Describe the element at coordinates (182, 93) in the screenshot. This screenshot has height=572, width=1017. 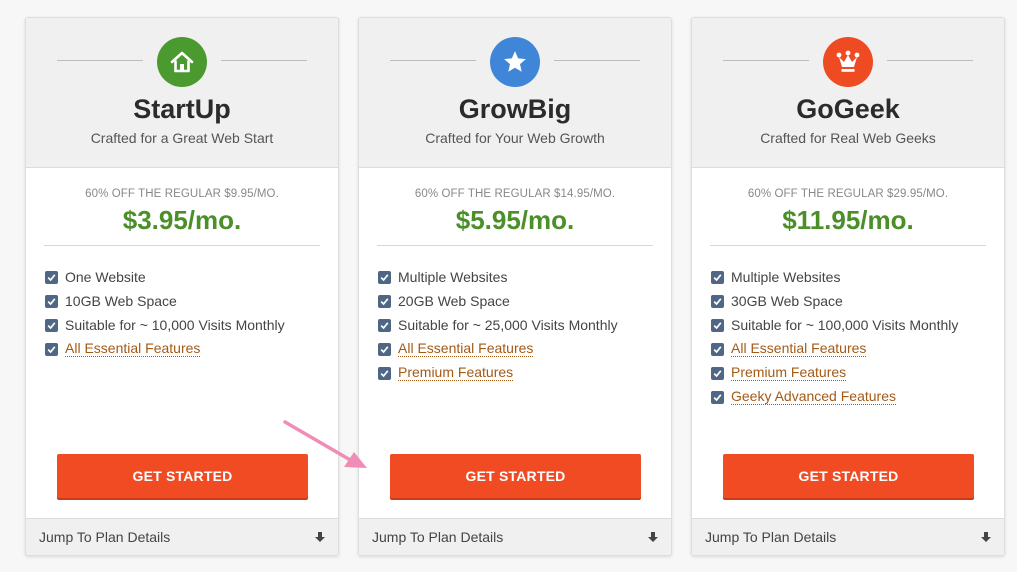
I see `plan-header: StartUp Crafted for a Great Web Start` at that location.